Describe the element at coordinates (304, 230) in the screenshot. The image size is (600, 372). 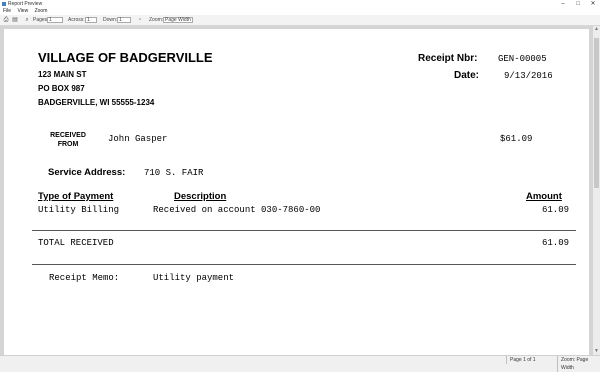
I see `total-divider` at that location.